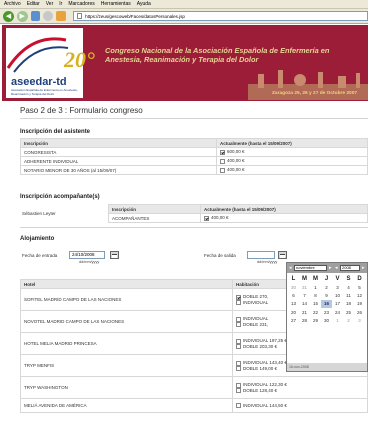  I want to click on calendar-day: 11, so click(348, 295).